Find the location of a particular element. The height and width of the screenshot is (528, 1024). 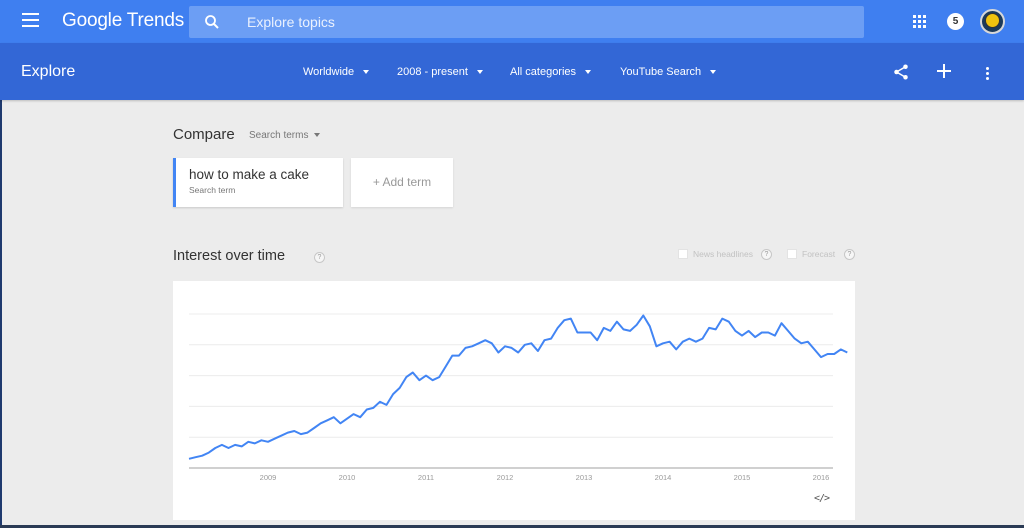

x-tick-label: 2009 is located at coordinates (268, 477).